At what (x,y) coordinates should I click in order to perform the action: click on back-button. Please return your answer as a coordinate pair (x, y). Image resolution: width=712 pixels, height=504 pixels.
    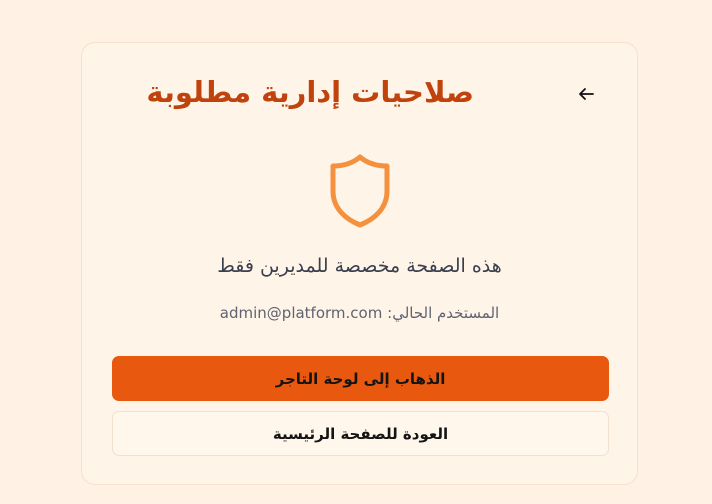
    Looking at the image, I should click on (586, 94).